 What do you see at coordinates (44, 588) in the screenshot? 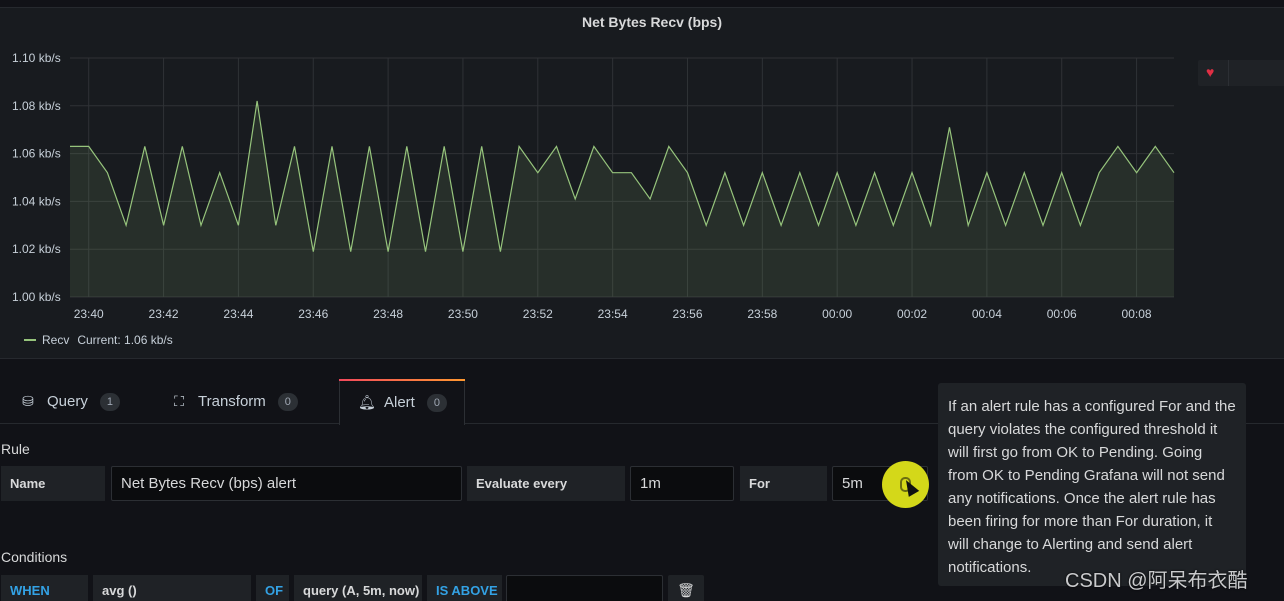
I see `when-keyword: WHEN` at bounding box center [44, 588].